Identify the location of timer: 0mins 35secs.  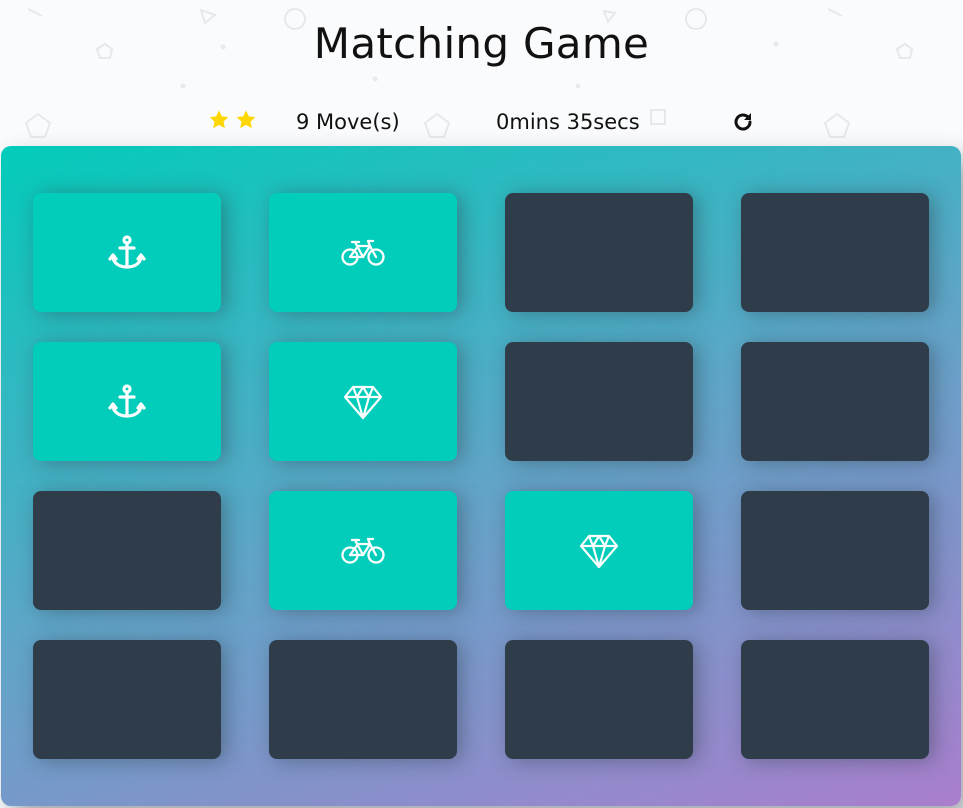
(568, 122).